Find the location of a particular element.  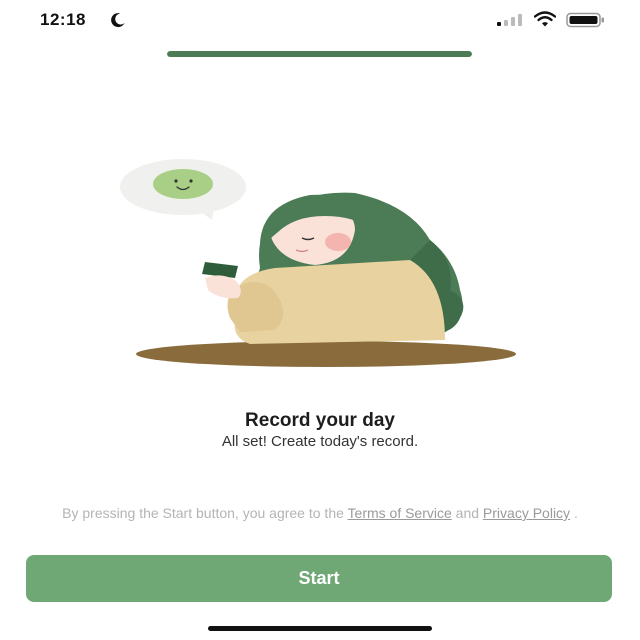

smiley-face-icon is located at coordinates (183, 184).